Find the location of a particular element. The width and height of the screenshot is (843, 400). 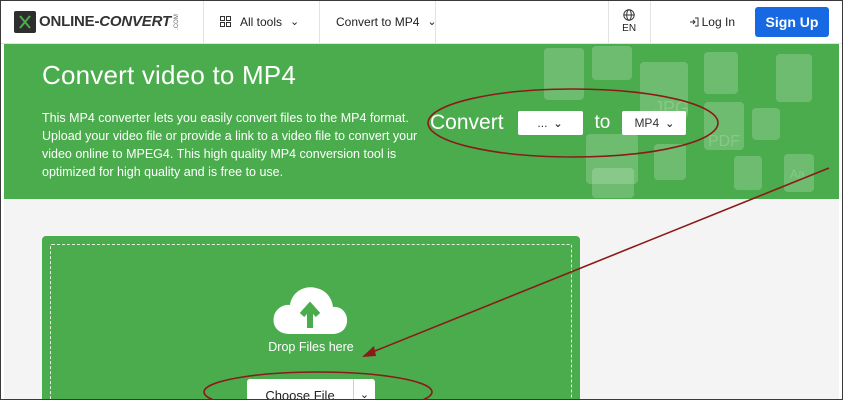

logo-main: ONLINE- is located at coordinates (69, 21).